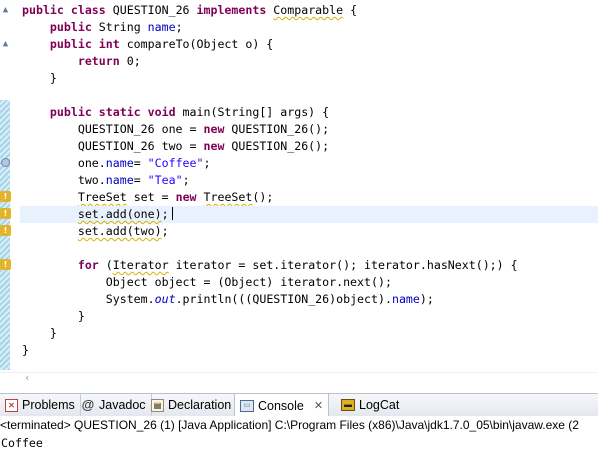 The height and width of the screenshot is (469, 598). Describe the element at coordinates (113, 146) in the screenshot. I see `code-token: QUESTION_26 two =` at that location.